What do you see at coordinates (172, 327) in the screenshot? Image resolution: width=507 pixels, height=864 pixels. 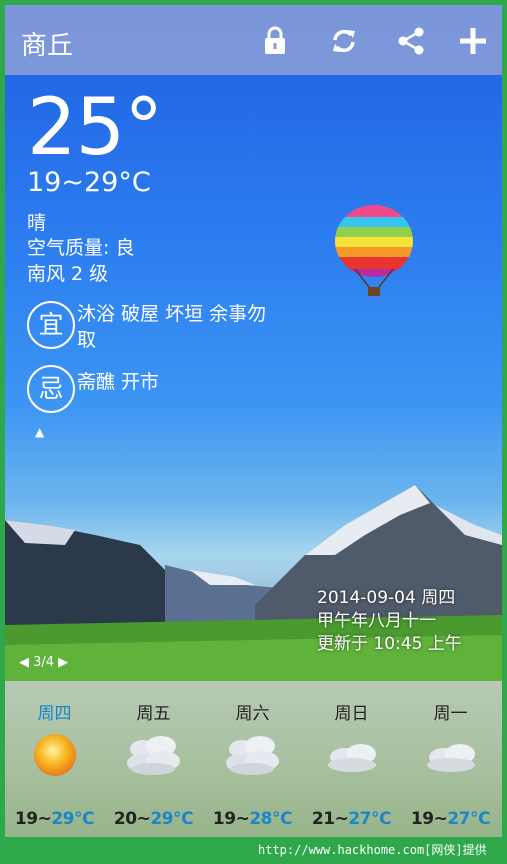 I see `yi-activities: 沐浴 破屋 坏垣 余事勿取` at bounding box center [172, 327].